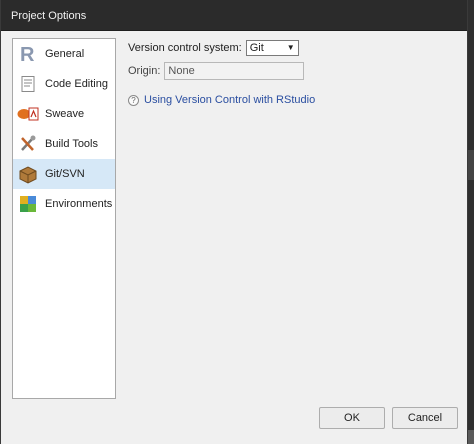 Image resolution: width=474 pixels, height=444 pixels. I want to click on sidebar-item-label: Git/SVN, so click(65, 174).